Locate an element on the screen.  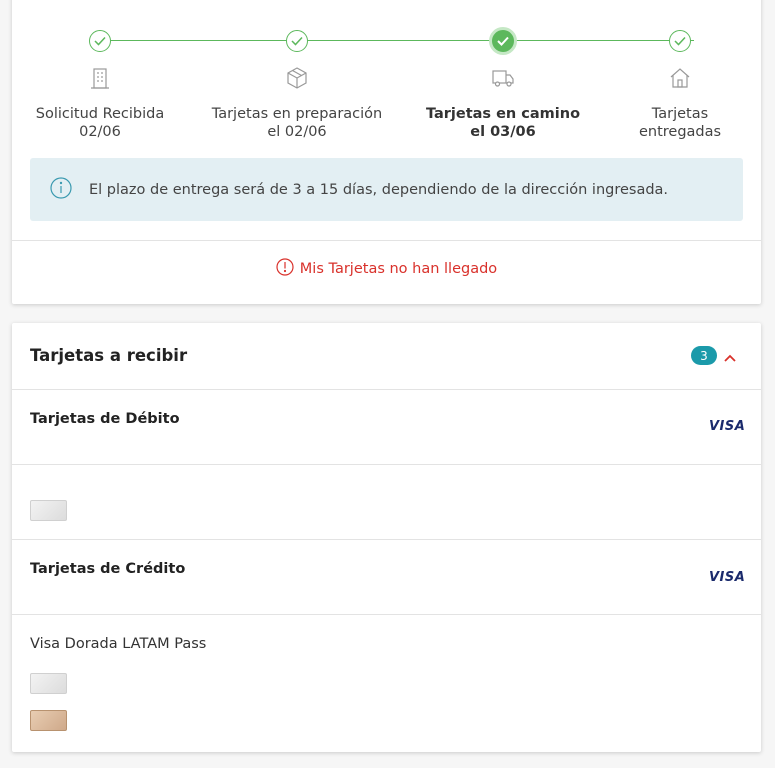
building-icon is located at coordinates (100, 78).